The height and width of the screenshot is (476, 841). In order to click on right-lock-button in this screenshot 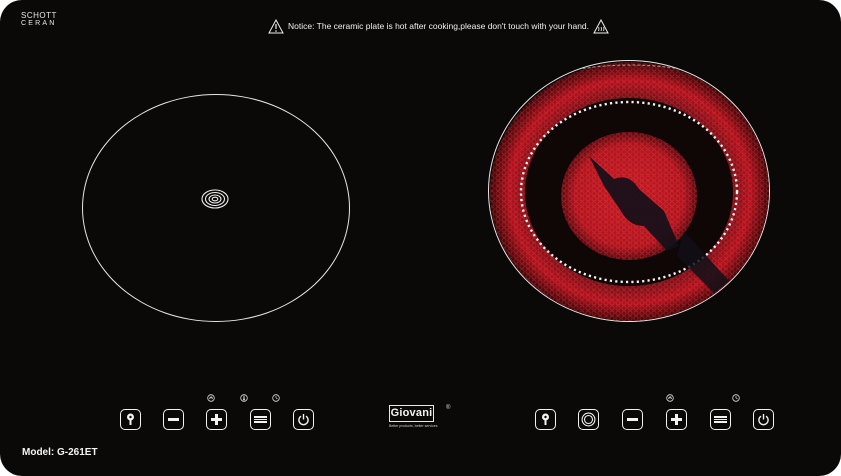, I will do `click(545, 419)`.